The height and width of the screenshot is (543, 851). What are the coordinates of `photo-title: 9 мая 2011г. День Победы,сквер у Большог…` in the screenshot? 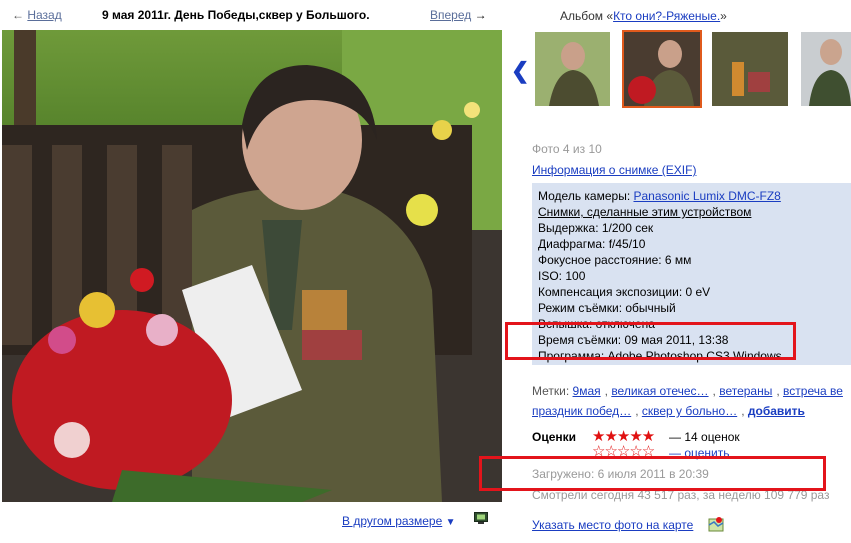 It's located at (236, 15).